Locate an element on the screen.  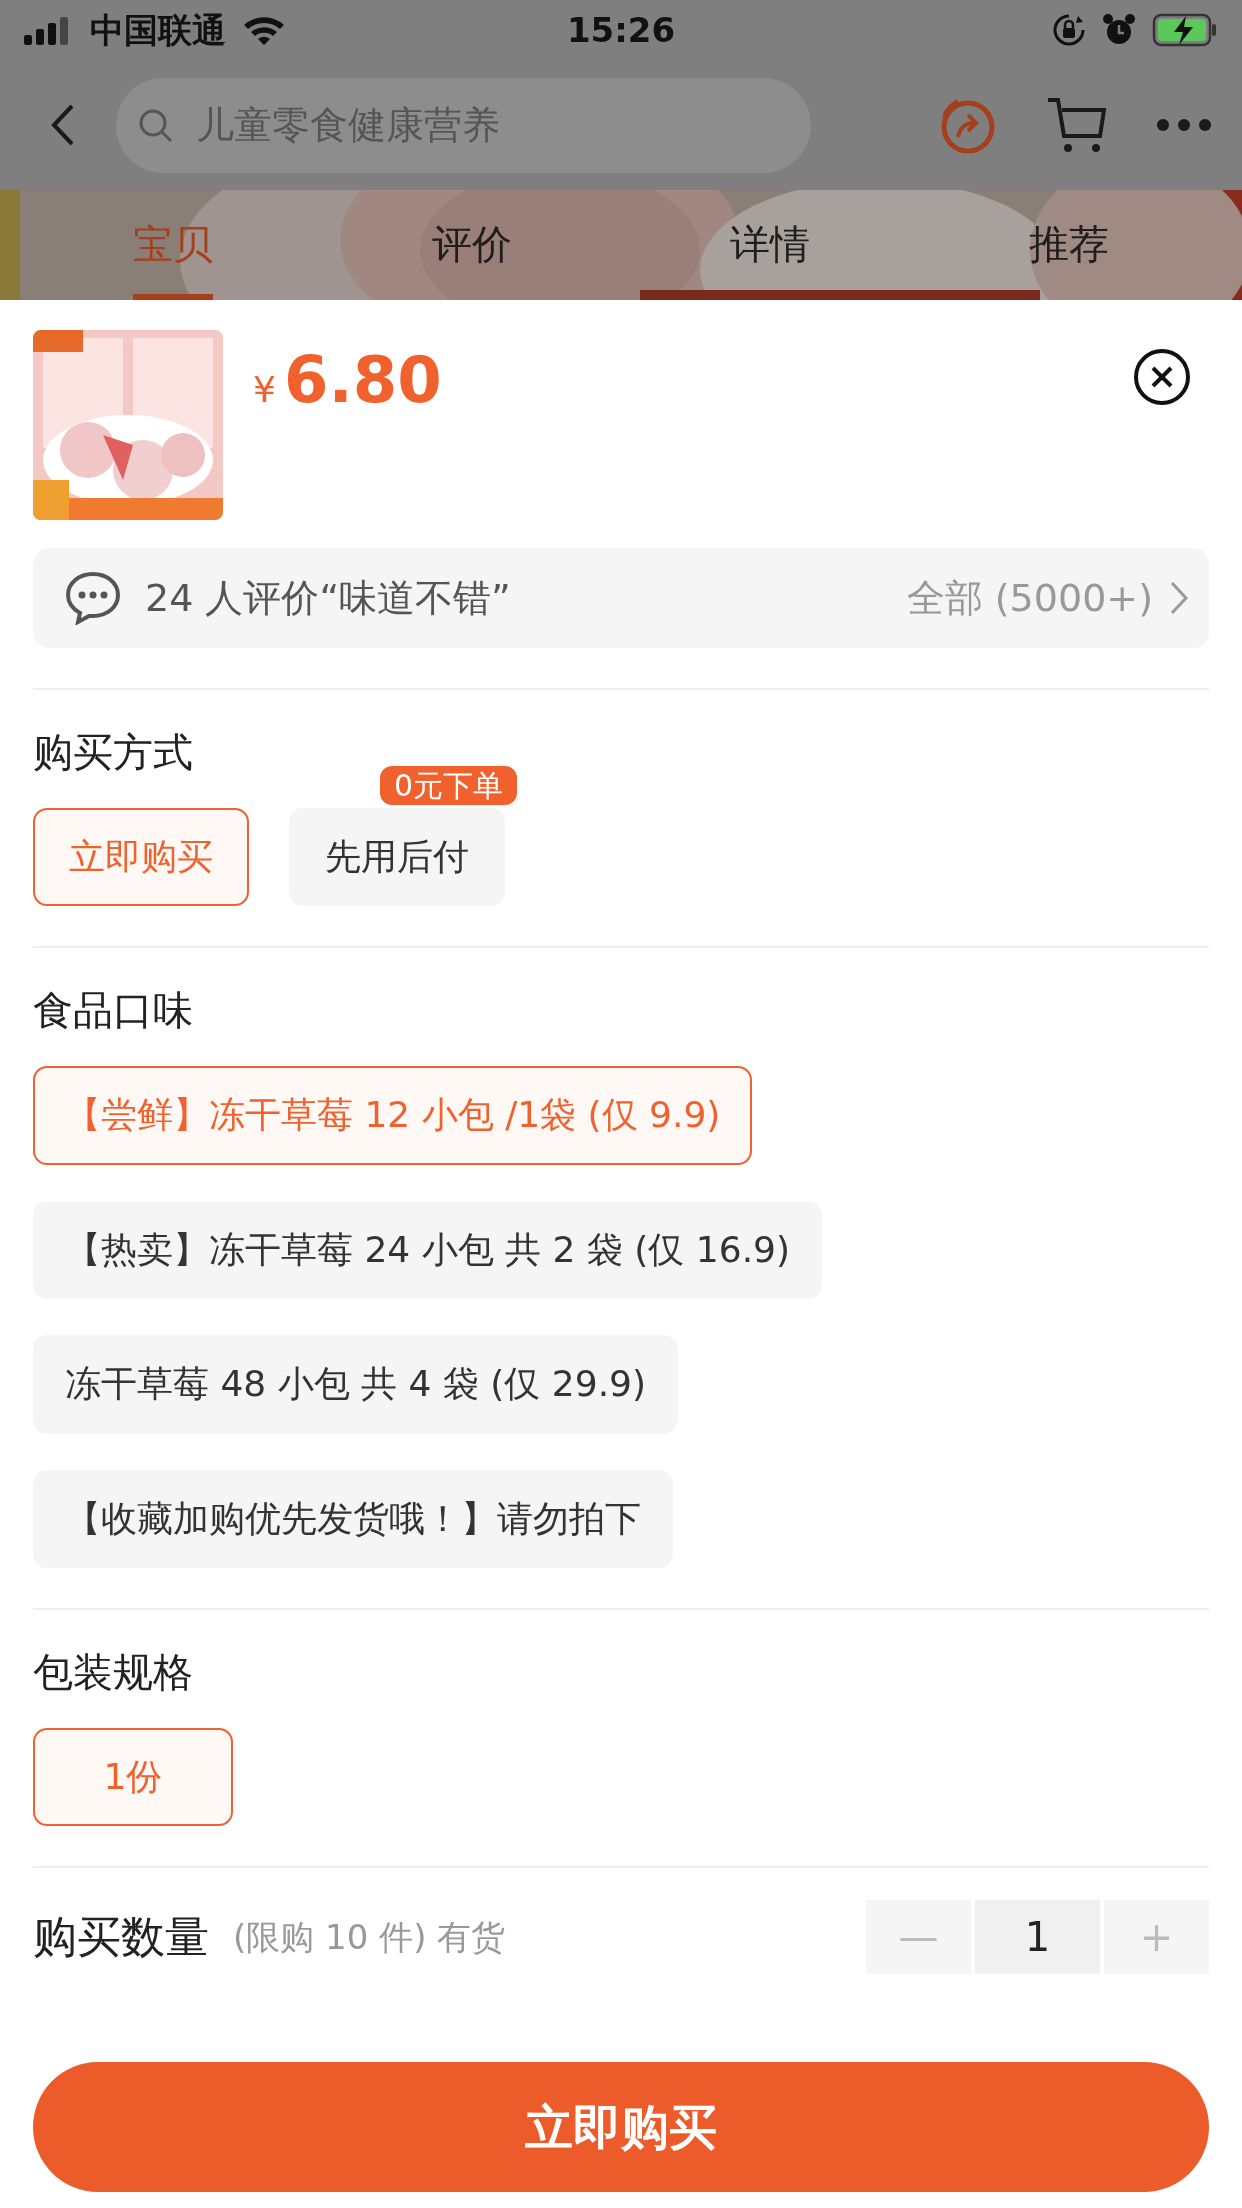
wifi-icon is located at coordinates (264, 30).